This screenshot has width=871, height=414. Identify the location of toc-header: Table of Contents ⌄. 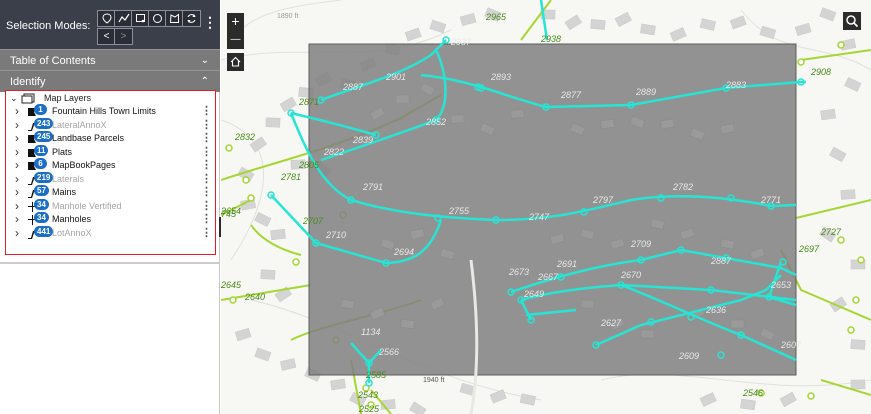
(110, 60).